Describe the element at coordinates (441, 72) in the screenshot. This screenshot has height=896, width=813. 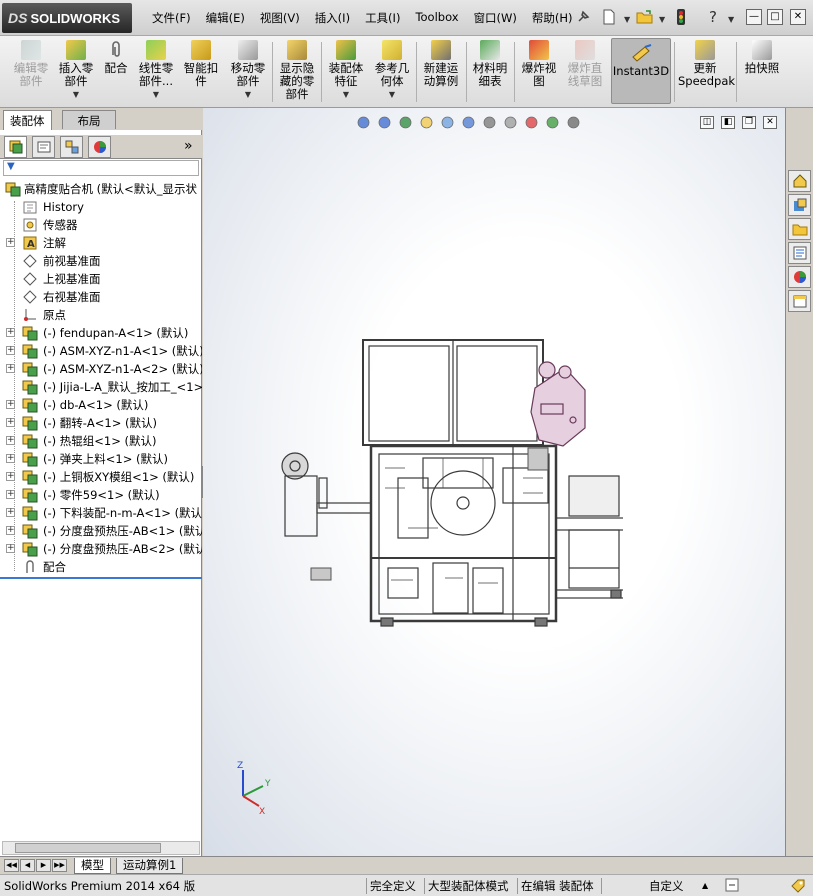
I see `new-motion-study-button: 新建运 动算例` at that location.